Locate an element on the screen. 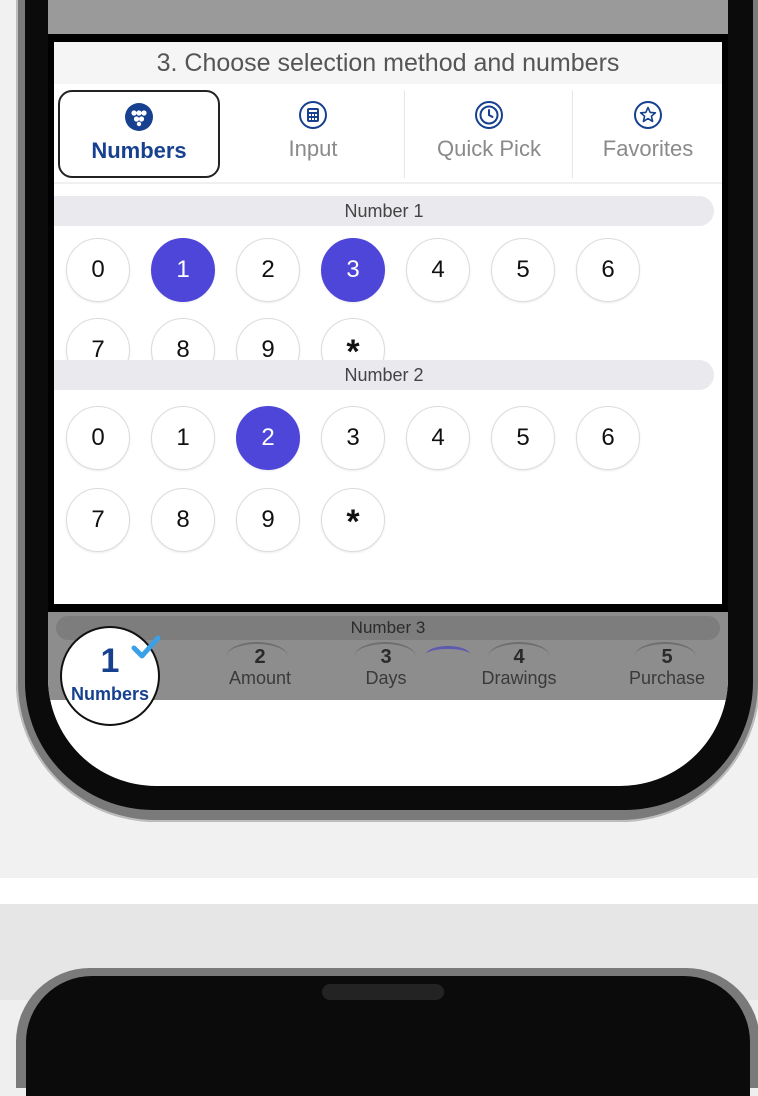 This screenshot has height=1096, width=758. tab-numbers: Numbers is located at coordinates (139, 134).